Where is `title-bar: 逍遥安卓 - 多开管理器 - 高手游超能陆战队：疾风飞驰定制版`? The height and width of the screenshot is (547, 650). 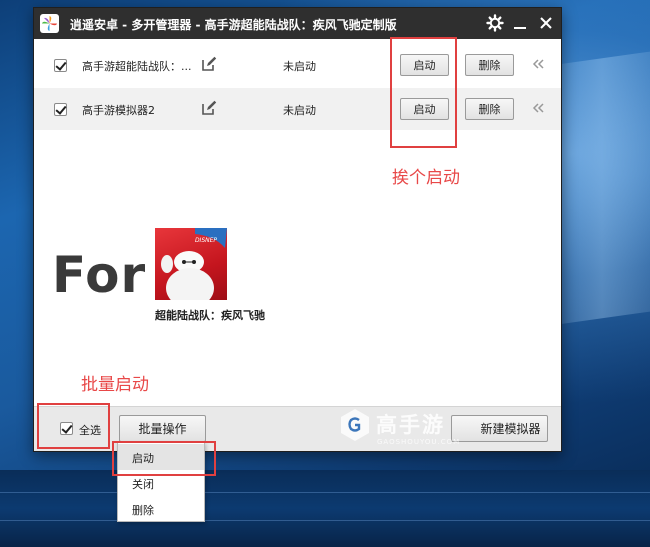 title-bar: 逍遥安卓 - 多开管理器 - 高手游超能陆战队：疾风飞驰定制版 is located at coordinates (297, 23).